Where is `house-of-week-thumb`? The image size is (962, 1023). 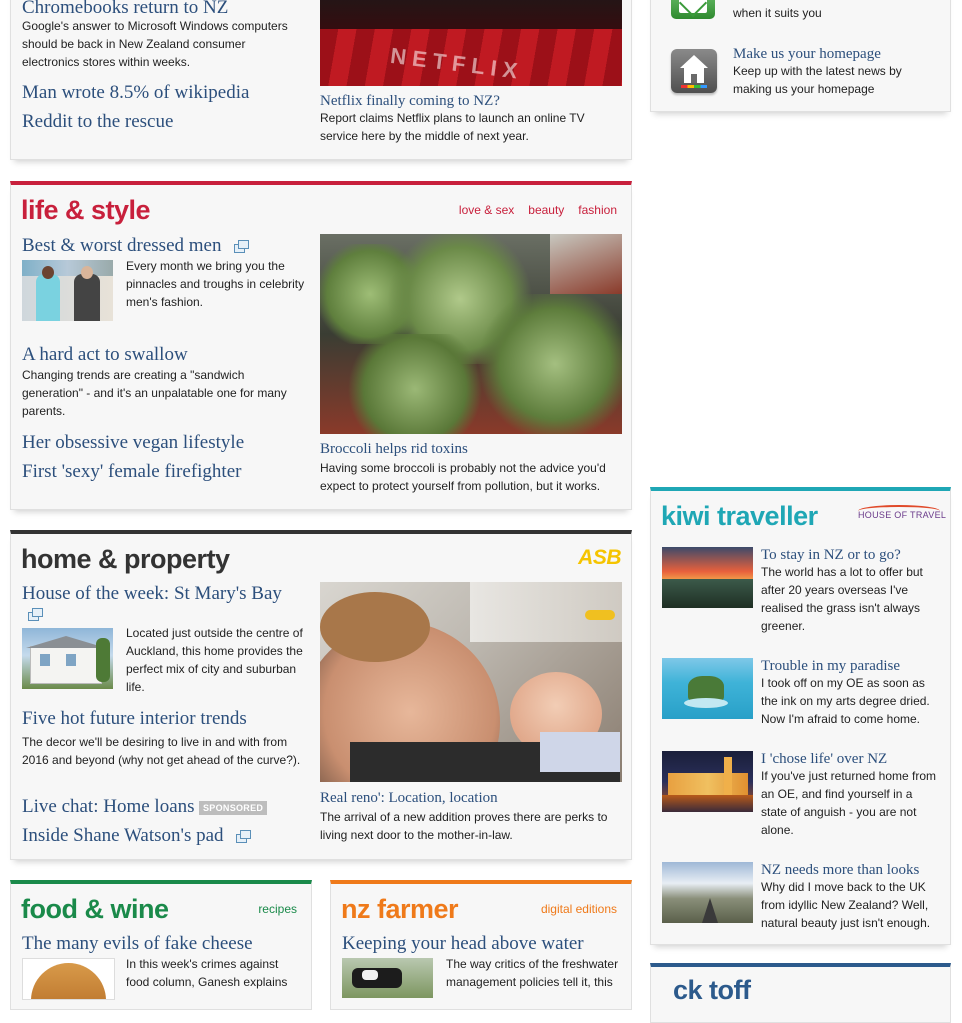
house-of-week-thumb is located at coordinates (67, 658).